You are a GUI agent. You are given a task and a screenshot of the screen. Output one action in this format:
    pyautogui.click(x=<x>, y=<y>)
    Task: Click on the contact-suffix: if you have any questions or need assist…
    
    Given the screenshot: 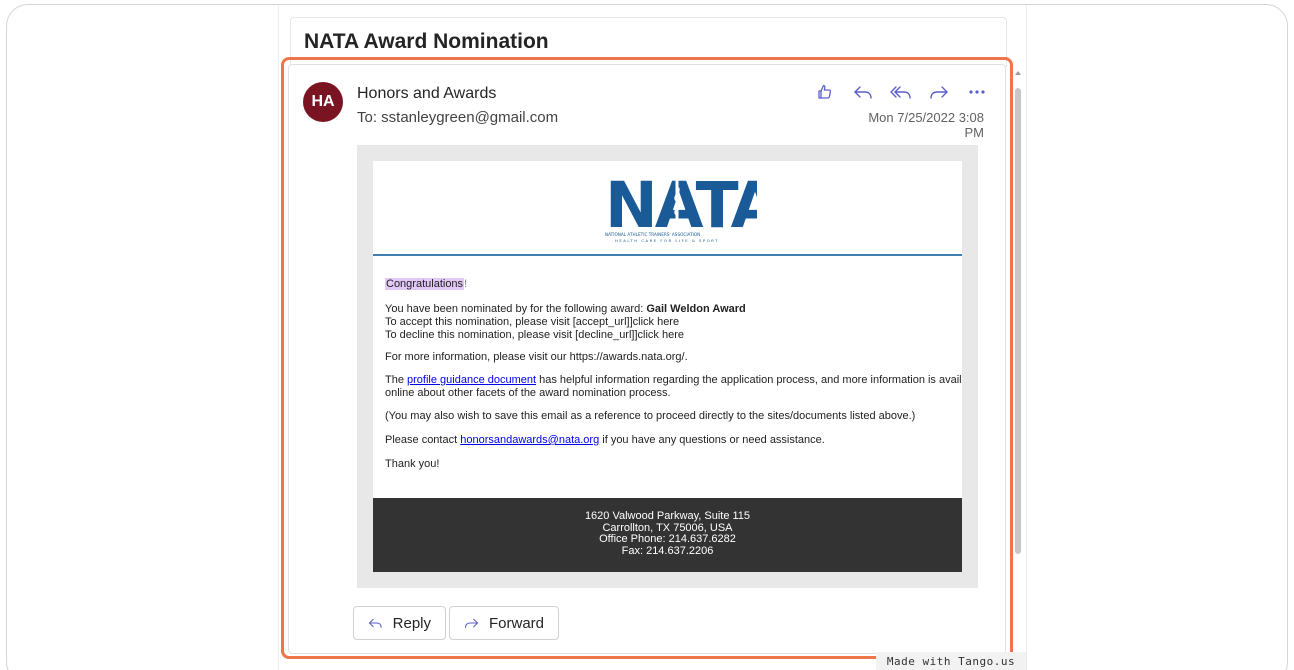 What is the action you would take?
    pyautogui.click(x=712, y=440)
    